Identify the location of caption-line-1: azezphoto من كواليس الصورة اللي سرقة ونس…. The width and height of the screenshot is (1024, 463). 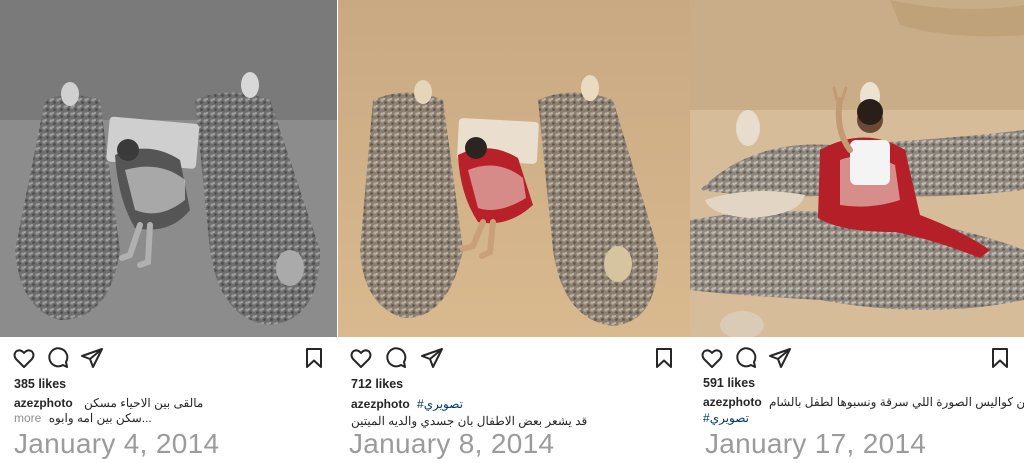
(863, 402).